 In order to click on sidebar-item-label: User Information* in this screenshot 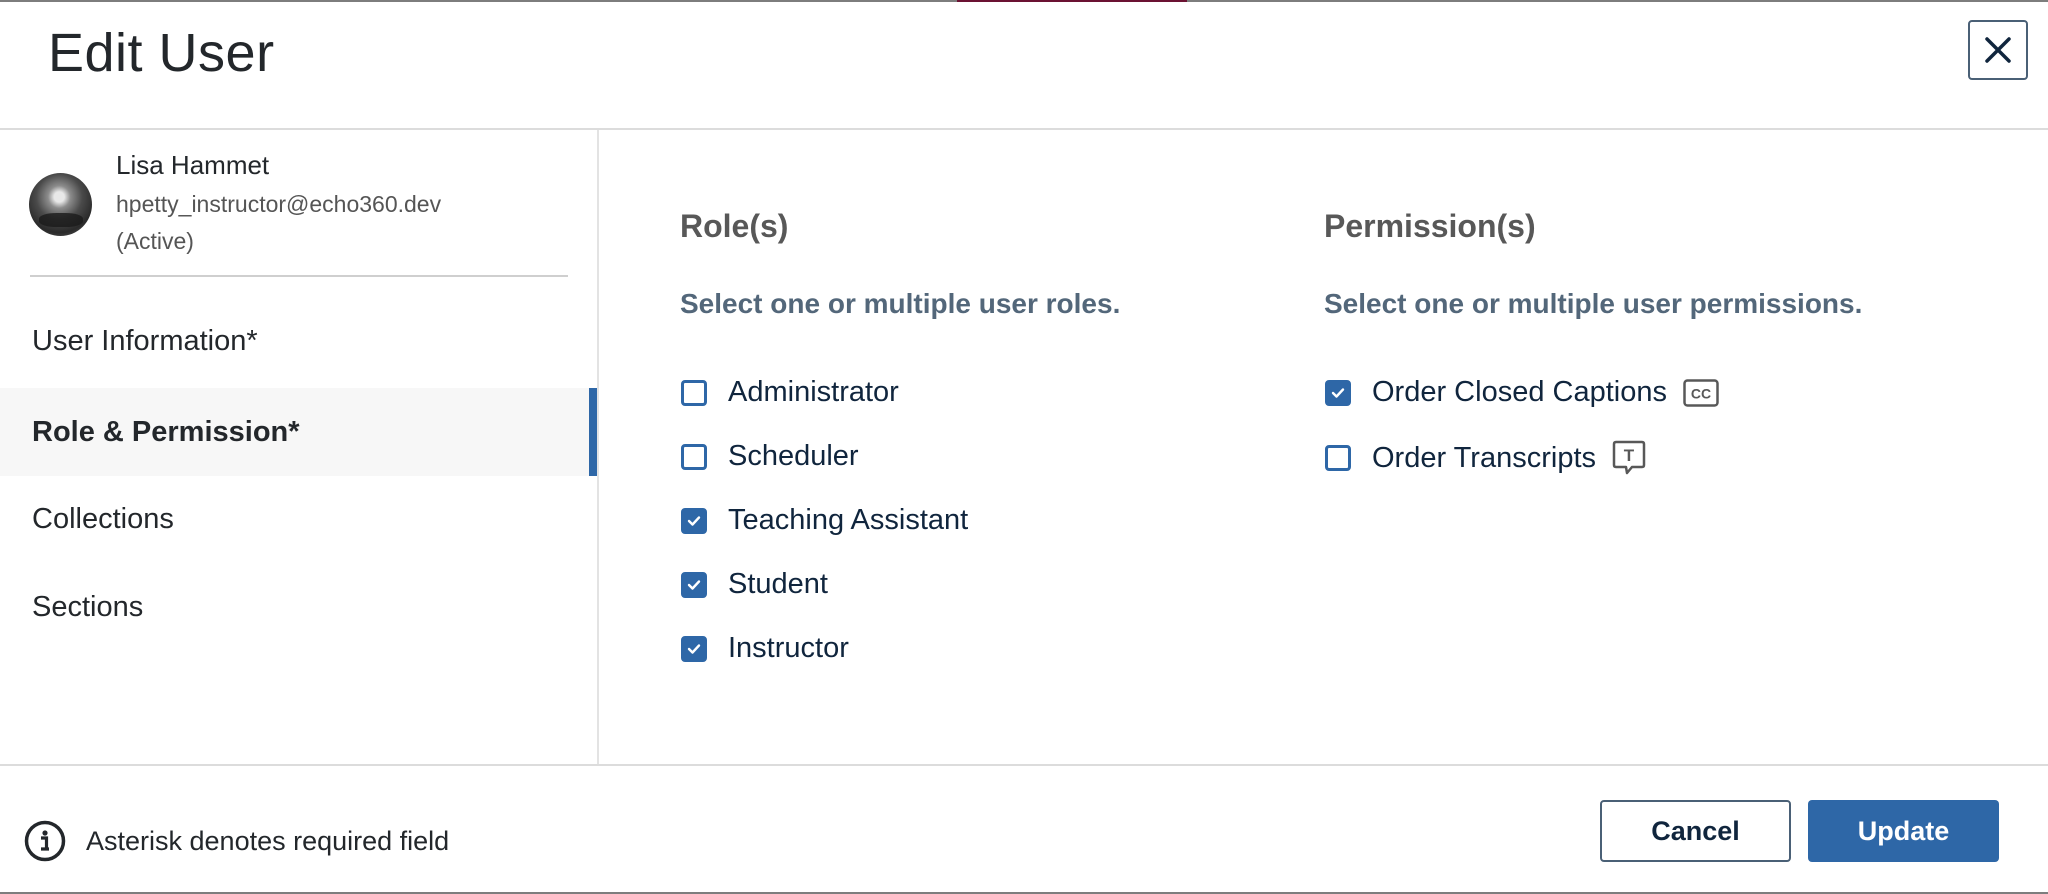, I will do `click(145, 340)`.